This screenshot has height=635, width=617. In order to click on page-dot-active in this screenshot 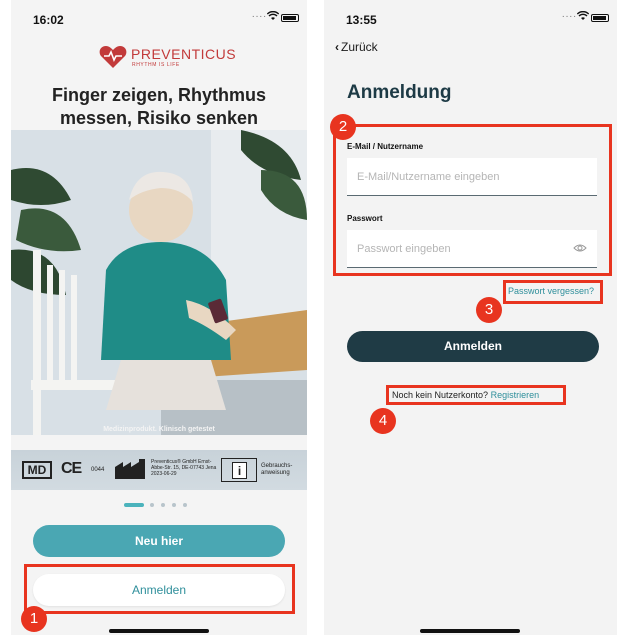, I will do `click(134, 505)`.